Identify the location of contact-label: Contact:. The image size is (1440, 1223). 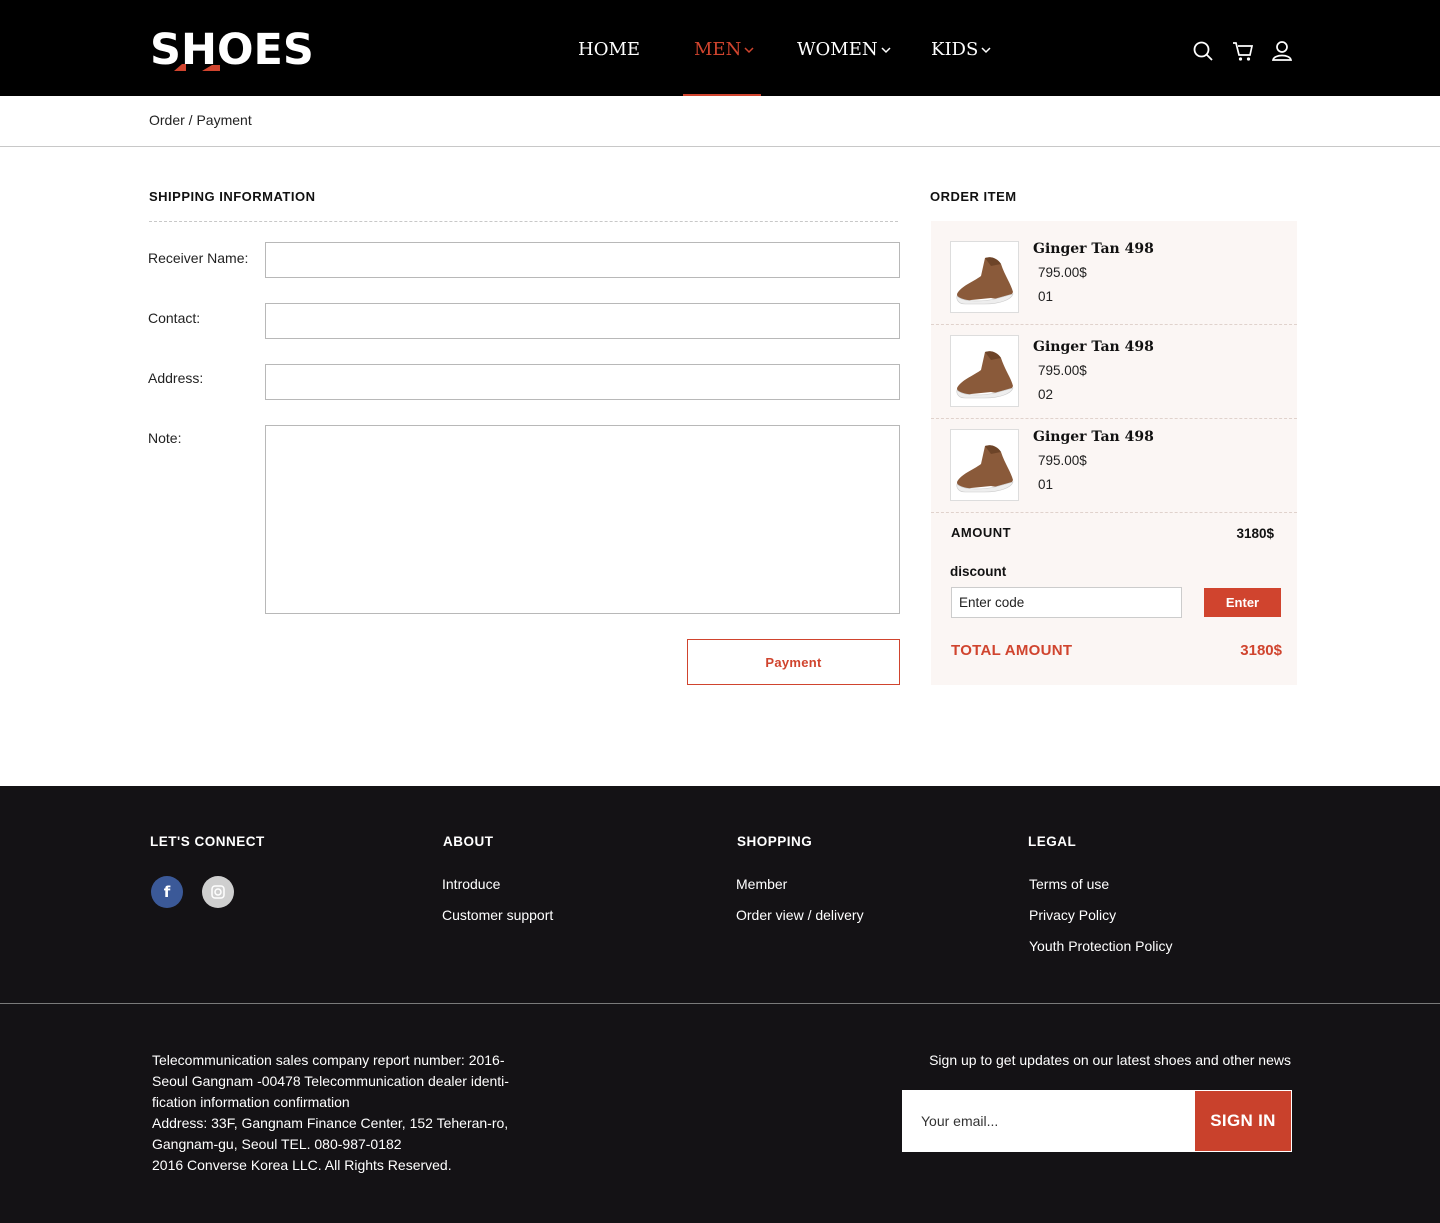
(174, 318).